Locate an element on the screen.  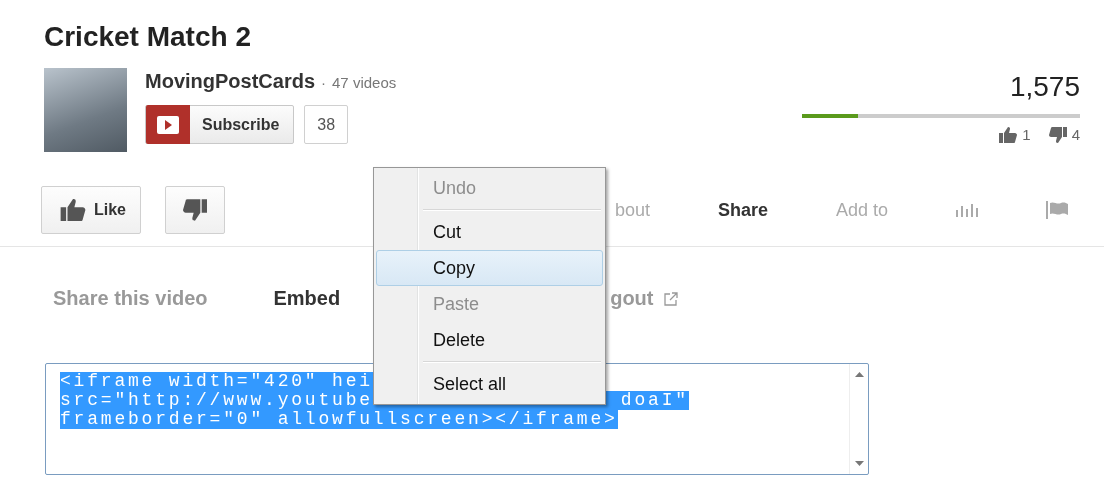
video-title: Cricket Match 2 is located at coordinates (148, 37).